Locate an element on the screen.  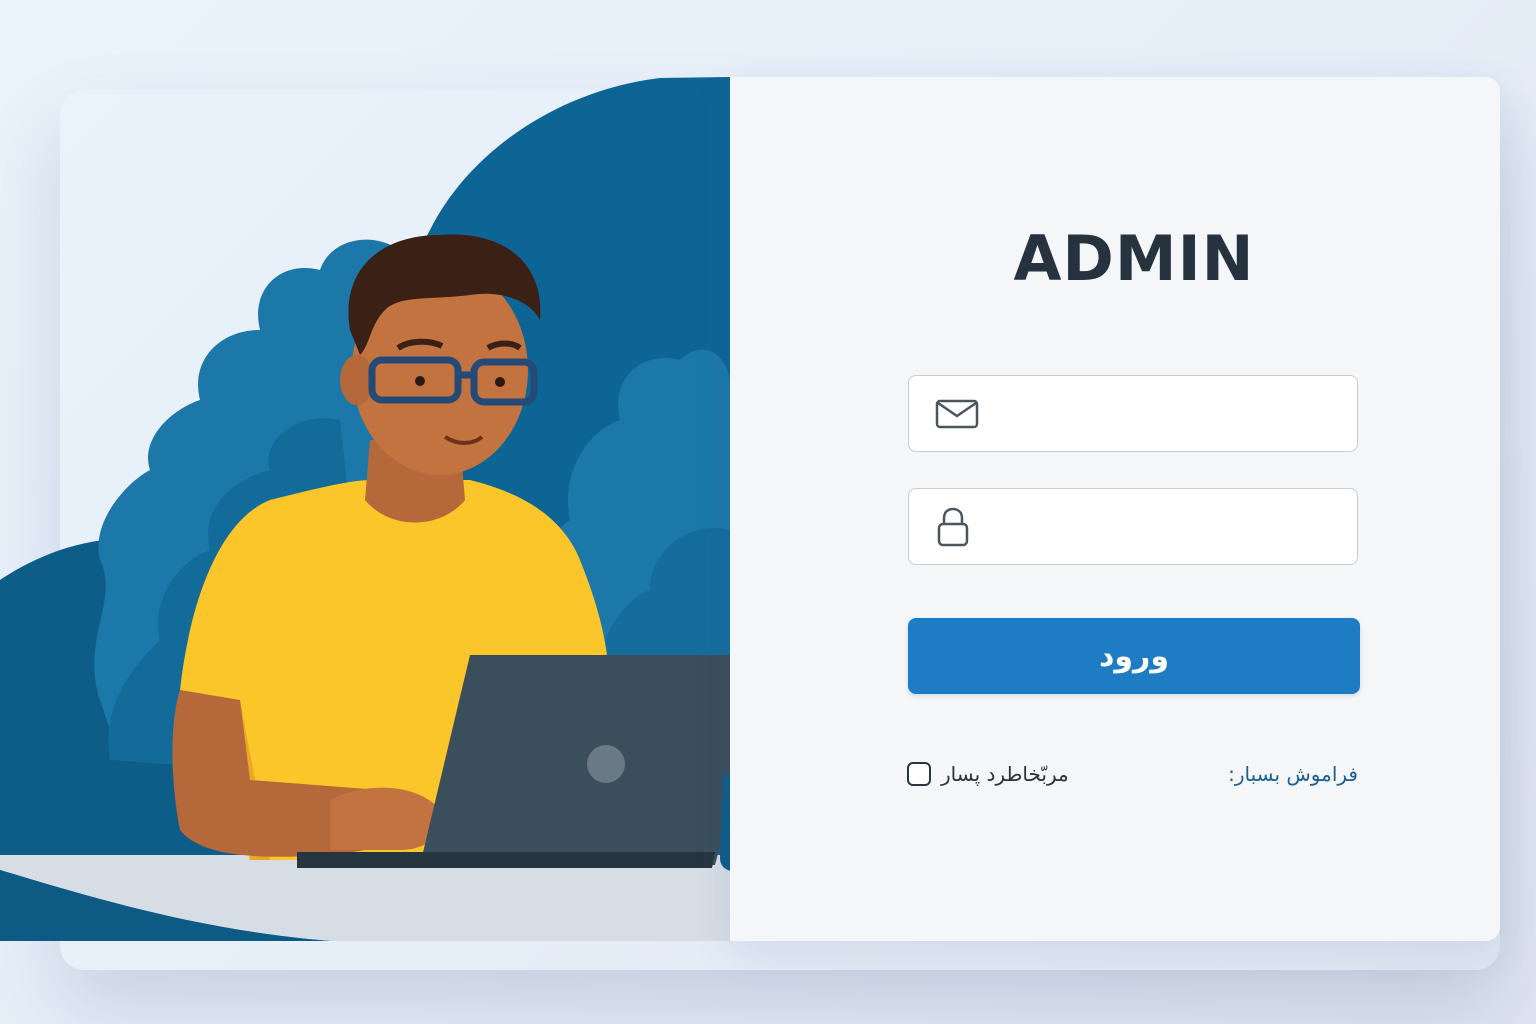
page-title: ADMIN is located at coordinates (1134, 258).